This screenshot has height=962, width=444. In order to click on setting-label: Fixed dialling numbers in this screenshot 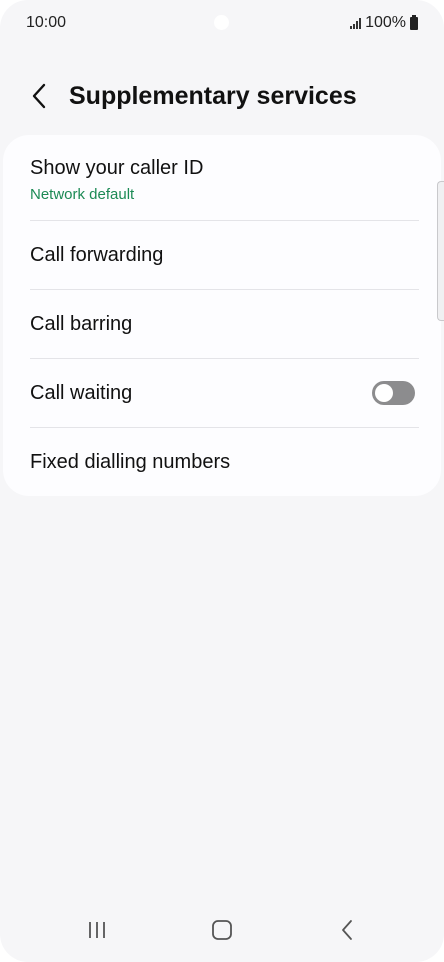, I will do `click(130, 461)`.